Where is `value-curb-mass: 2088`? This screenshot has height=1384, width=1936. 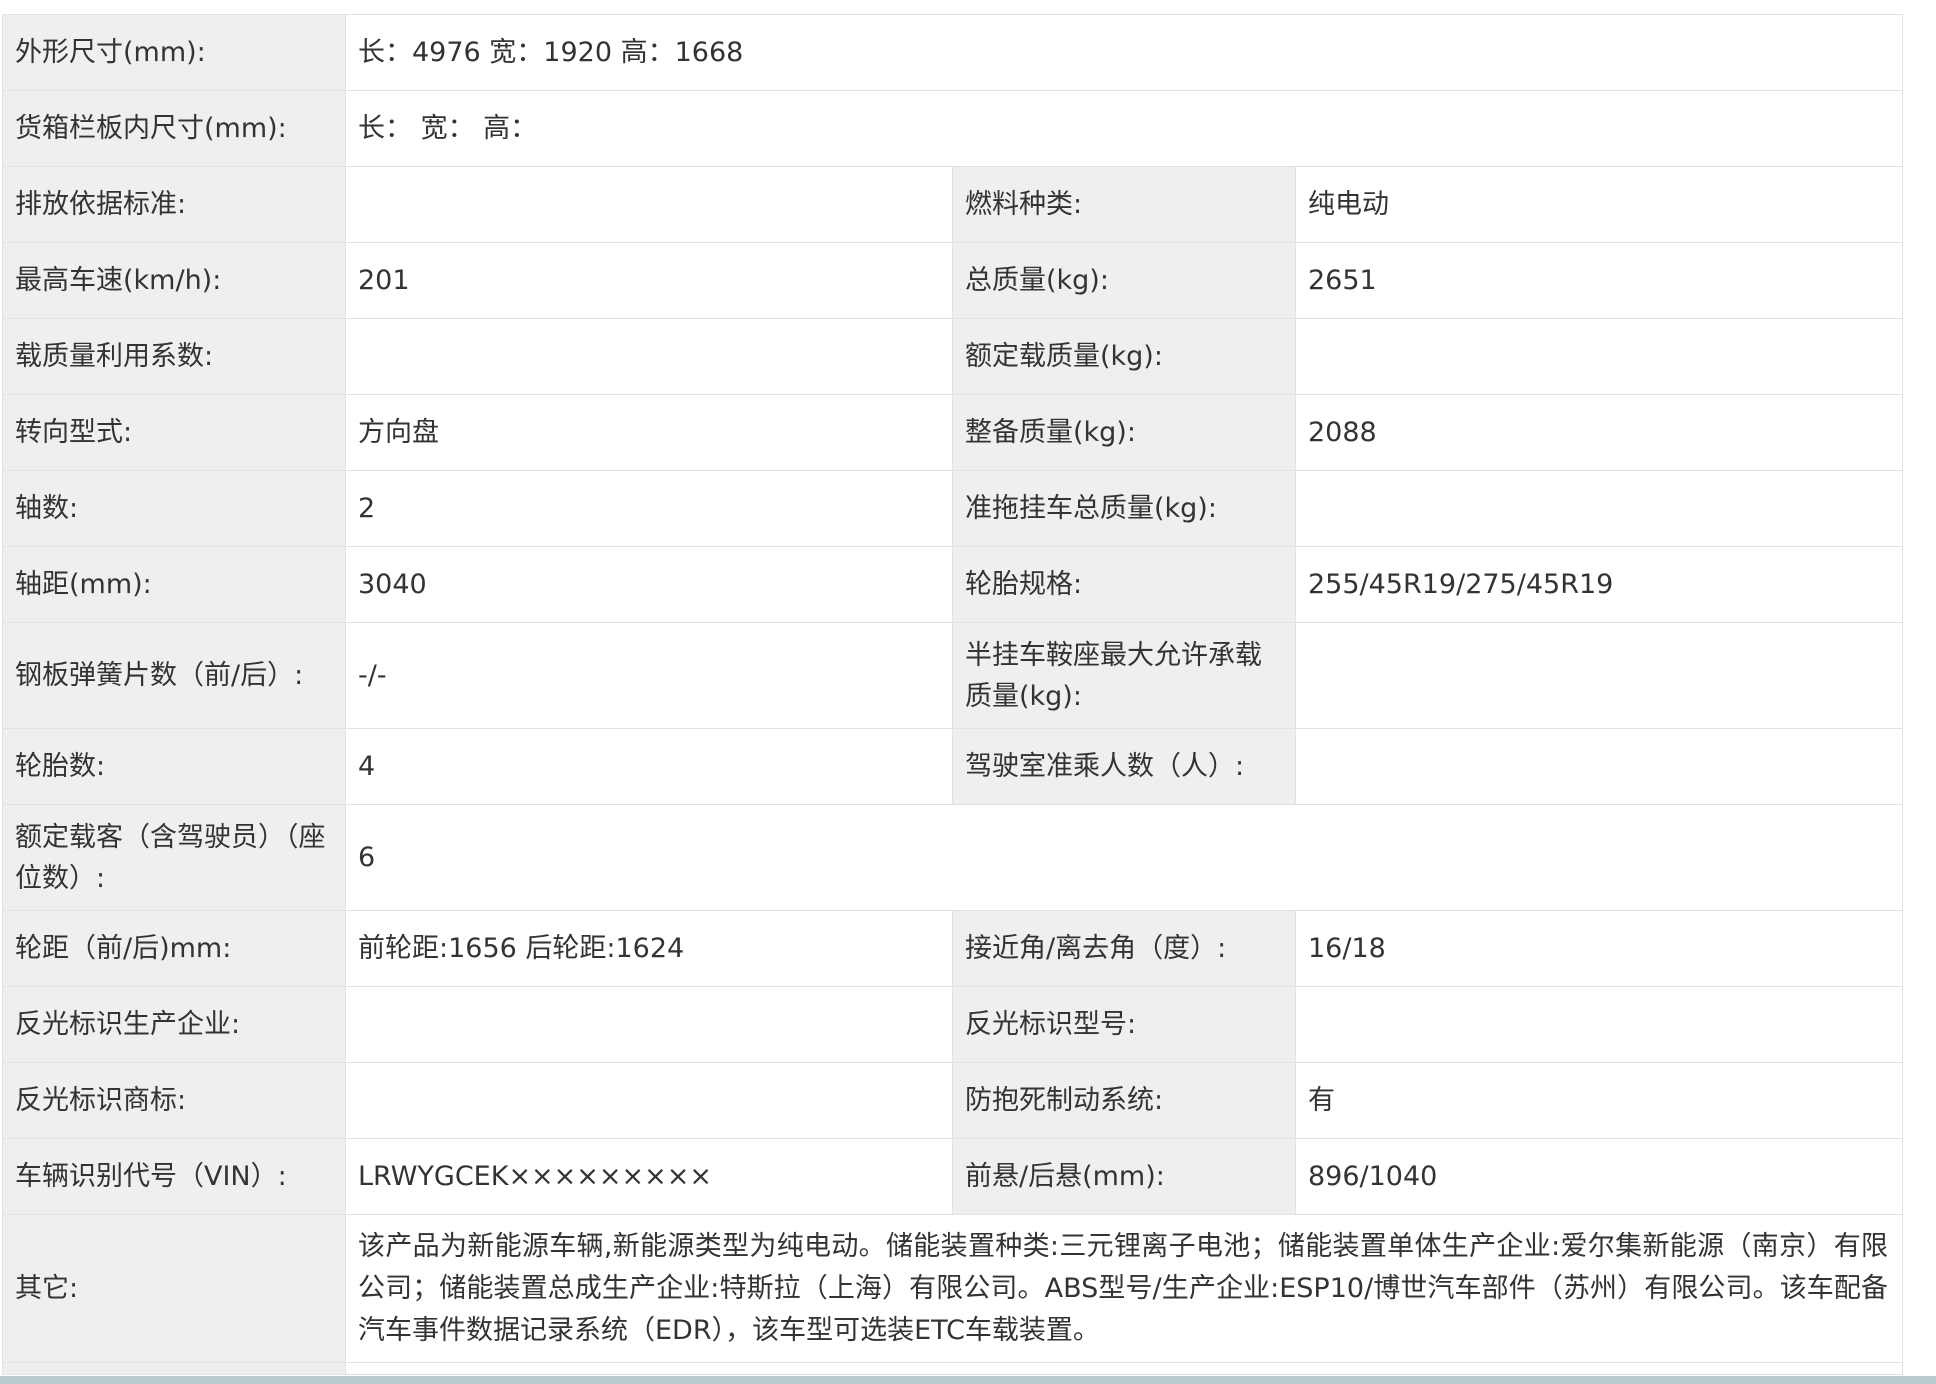 value-curb-mass: 2088 is located at coordinates (1599, 432).